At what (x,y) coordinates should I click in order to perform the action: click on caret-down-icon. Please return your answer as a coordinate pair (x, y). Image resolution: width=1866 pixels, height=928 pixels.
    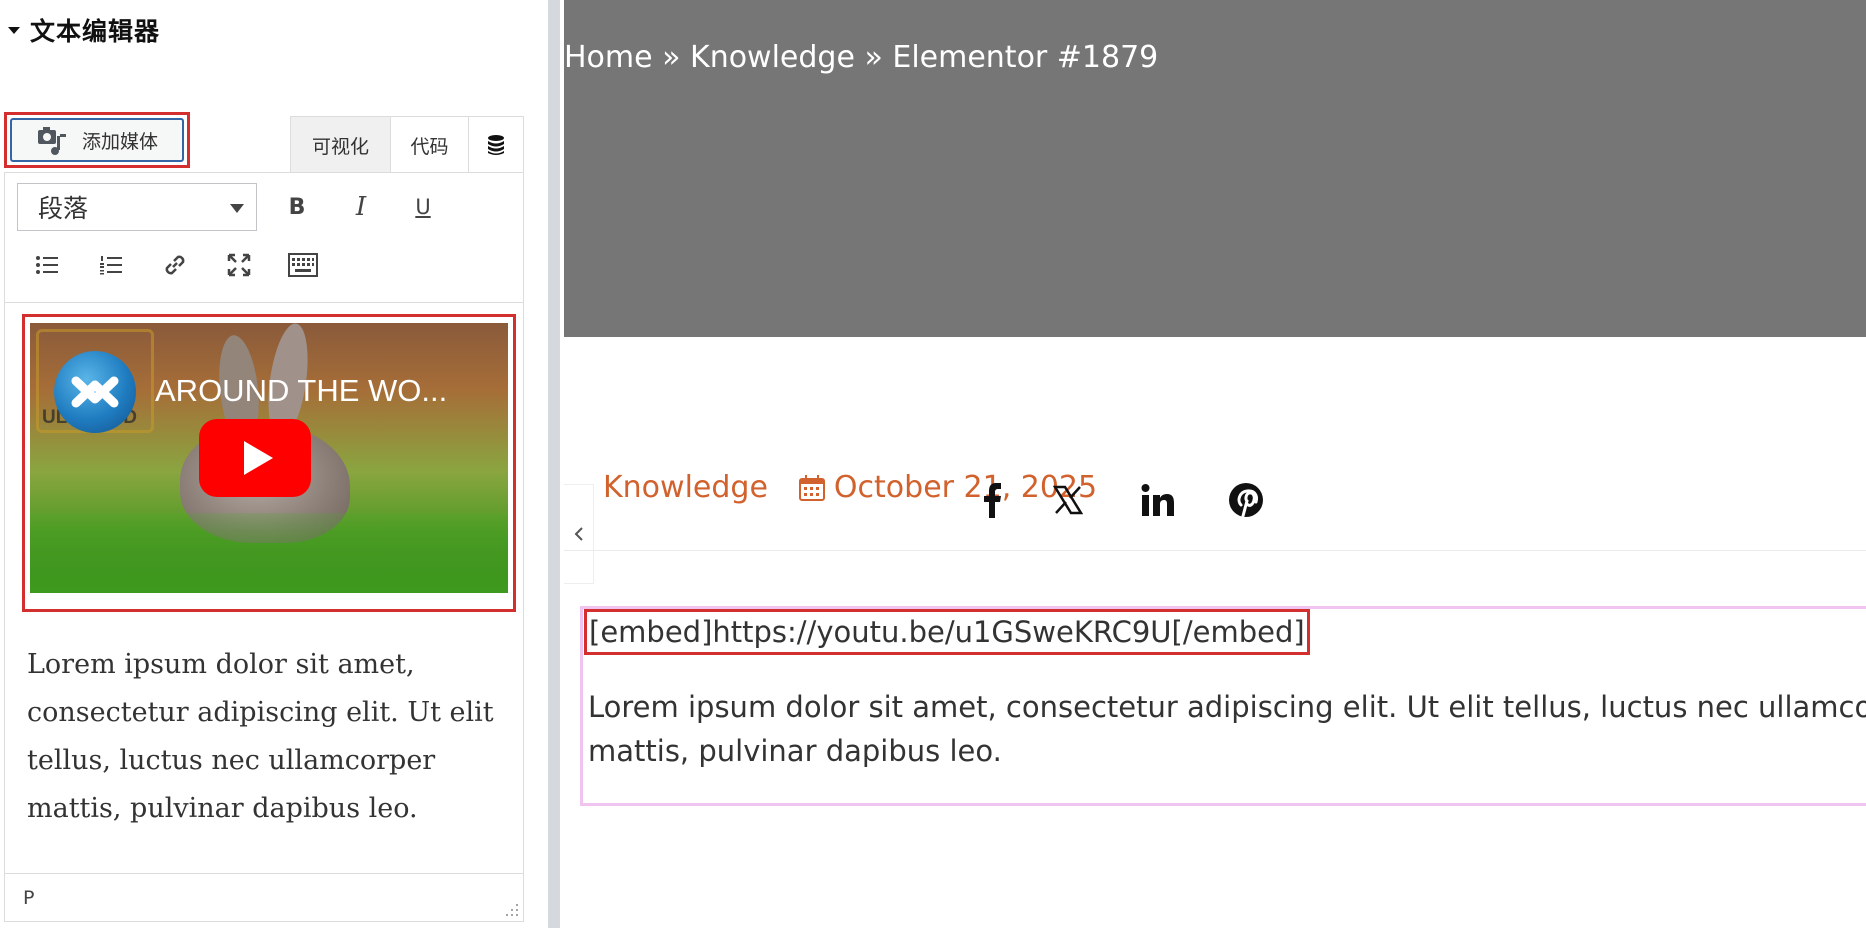
    Looking at the image, I should click on (14, 30).